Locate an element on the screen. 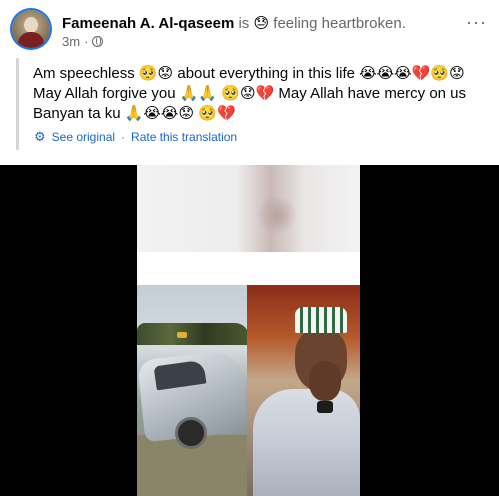 The height and width of the screenshot is (496, 499). car-crash-photo is located at coordinates (193, 390).